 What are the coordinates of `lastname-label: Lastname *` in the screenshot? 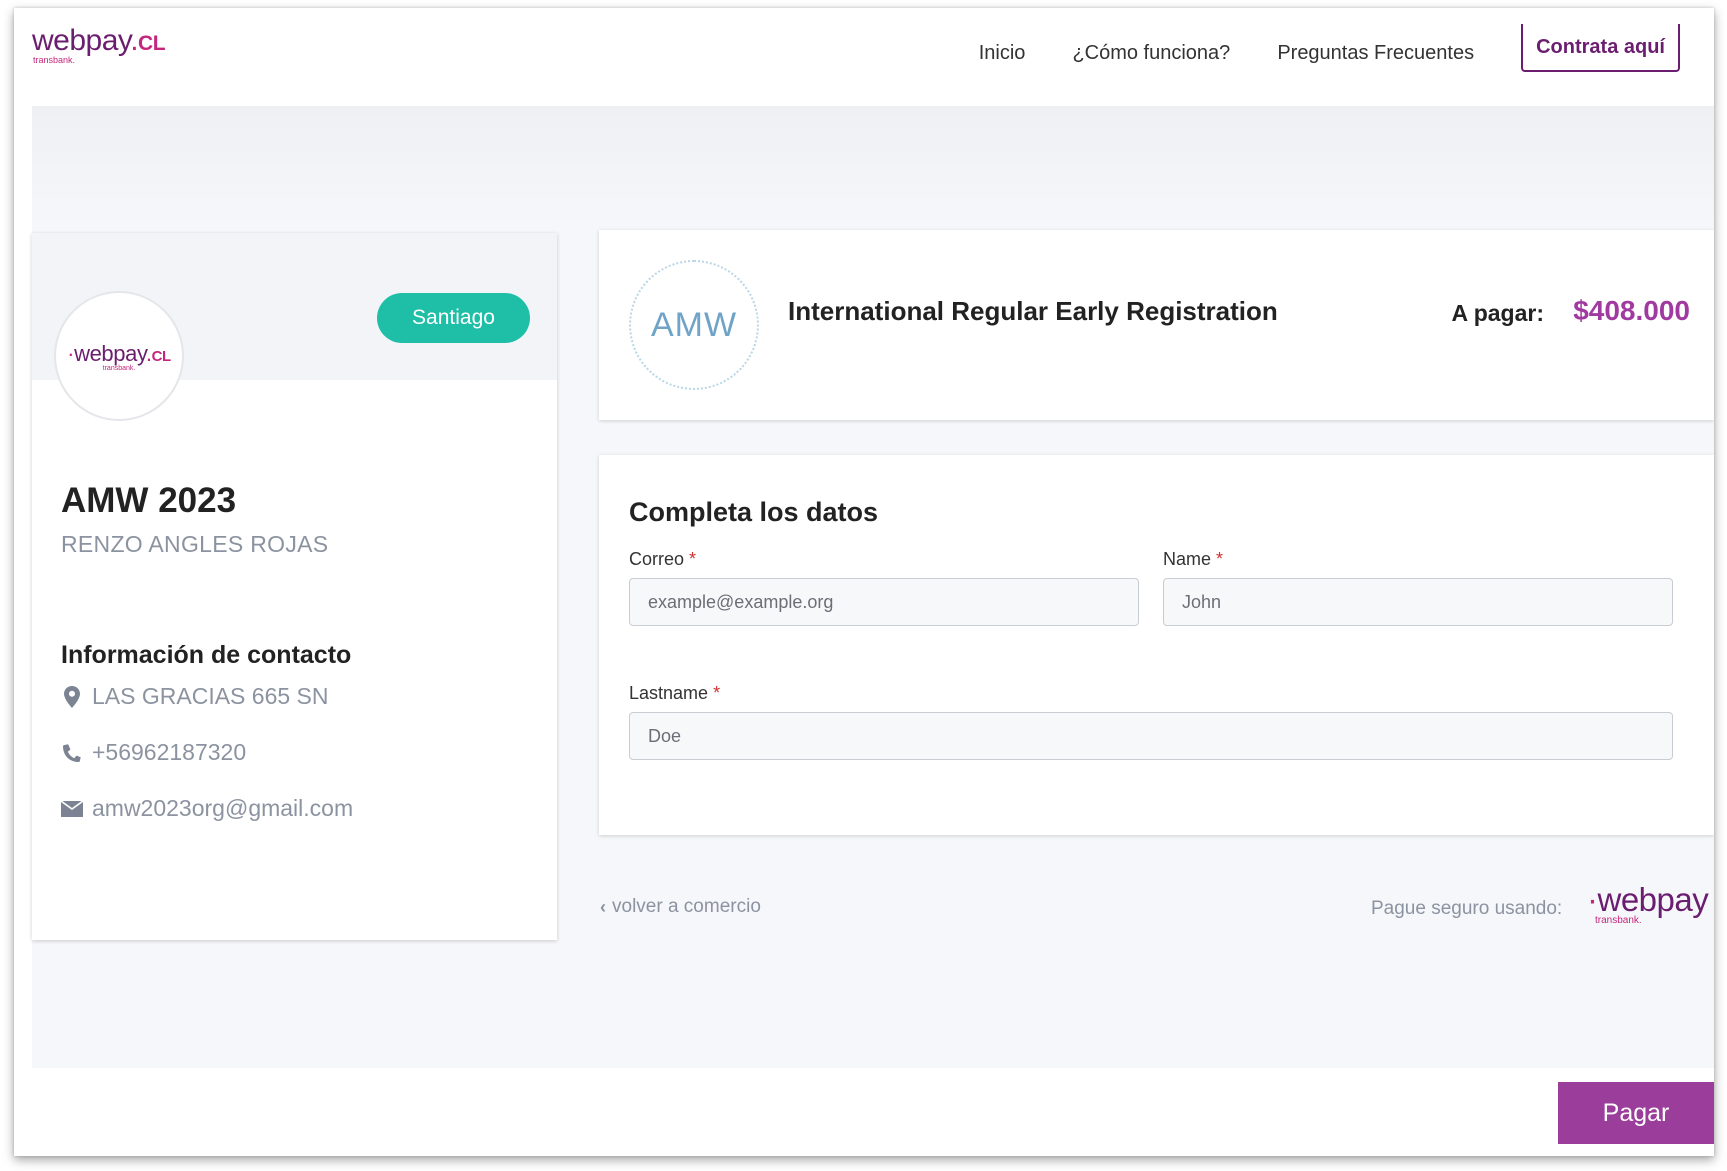 It's located at (675, 693).